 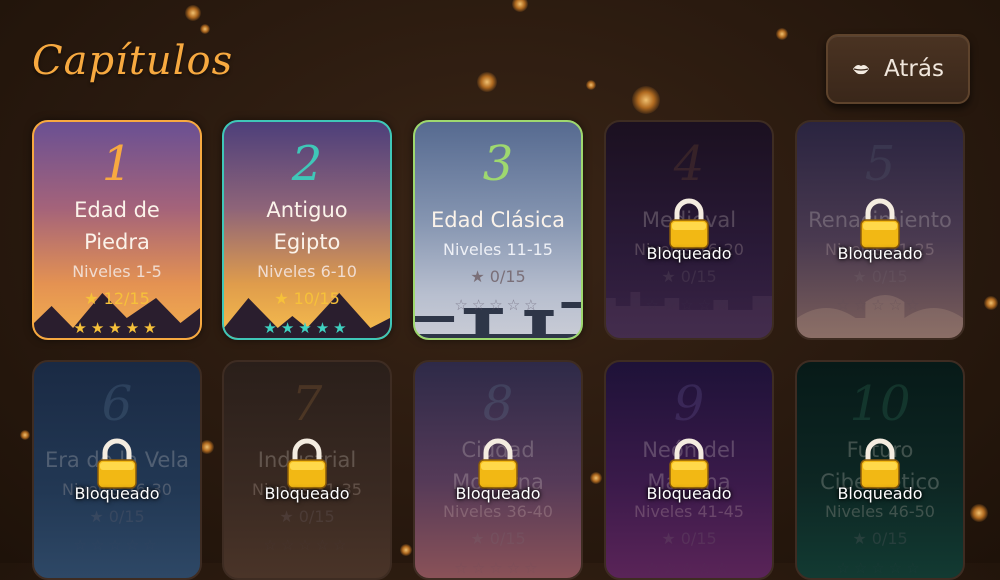 I want to click on chapter-levels: Niveles 36-40, so click(x=498, y=511).